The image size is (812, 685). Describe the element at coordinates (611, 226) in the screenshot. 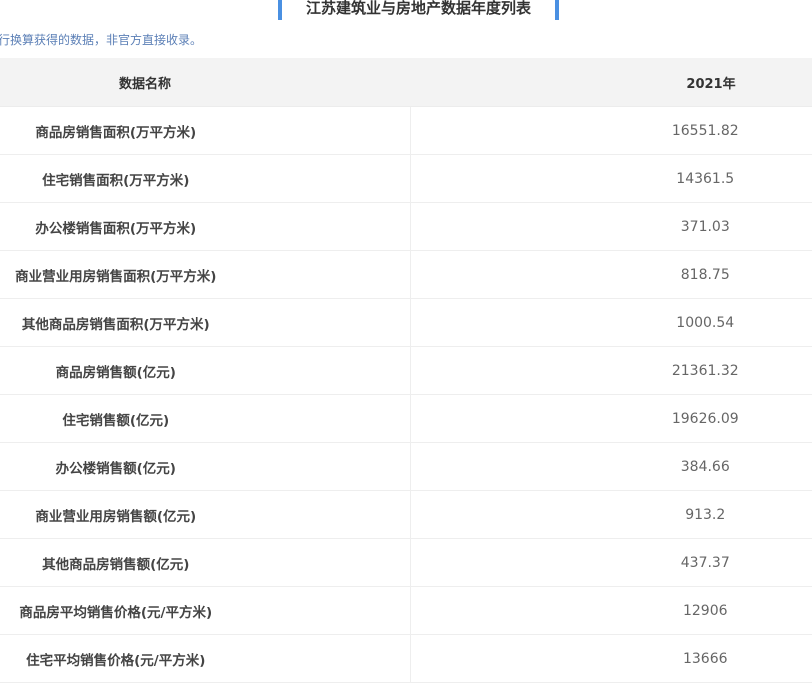

I see `row-value: 371.03` at that location.